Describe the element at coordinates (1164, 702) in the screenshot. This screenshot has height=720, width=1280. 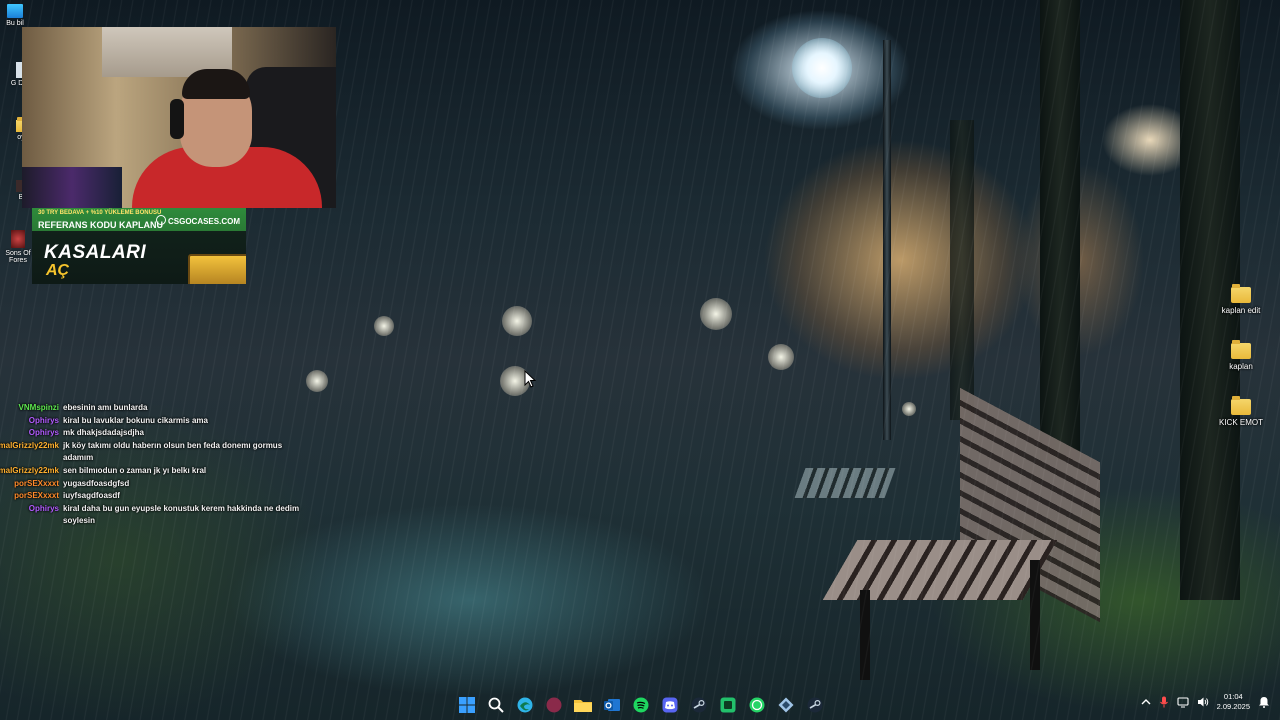
I see `microphone-icon` at that location.